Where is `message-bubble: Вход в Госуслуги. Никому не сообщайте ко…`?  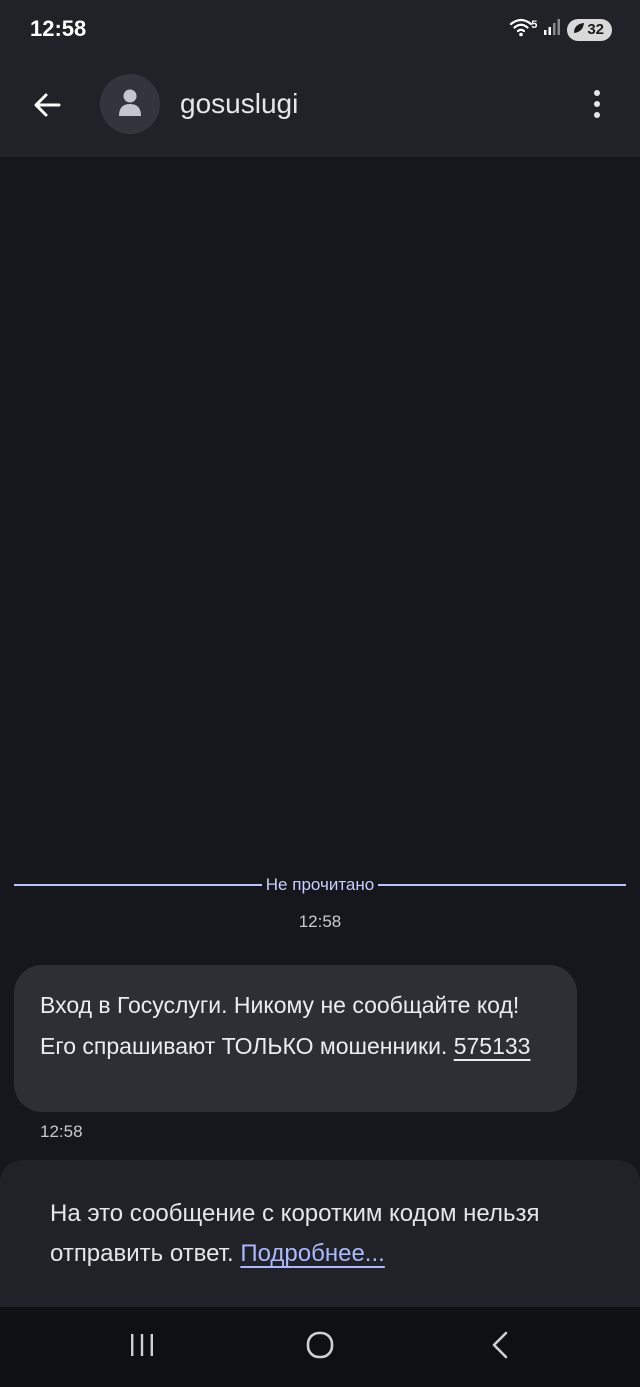
message-bubble: Вход в Госуслуги. Никому не сообщайте ко… is located at coordinates (295, 1038).